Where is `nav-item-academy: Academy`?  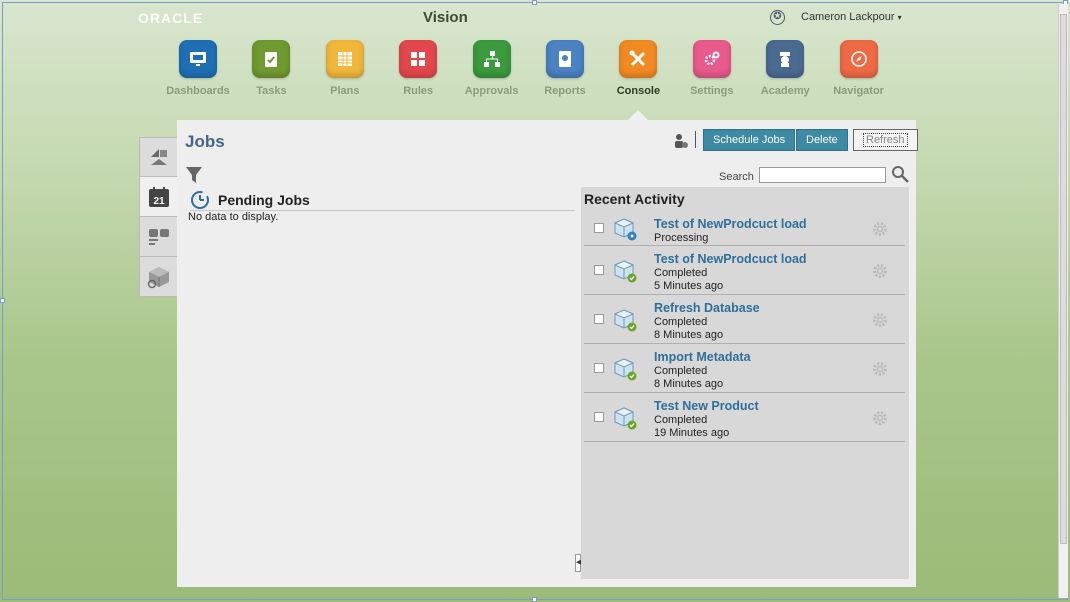
nav-item-academy: Academy is located at coordinates (785, 68).